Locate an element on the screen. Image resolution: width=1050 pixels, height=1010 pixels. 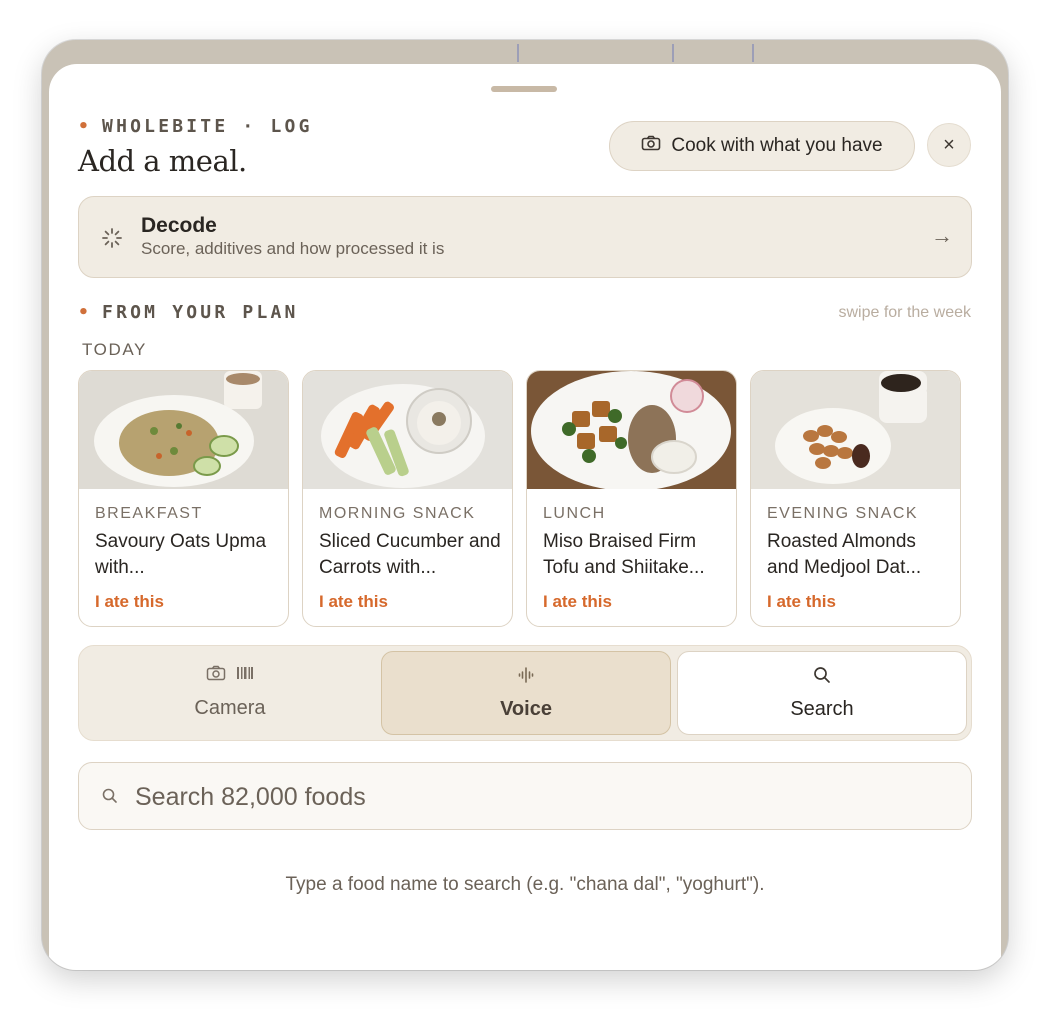
meal-type: MORNING SNACK is located at coordinates (397, 513).